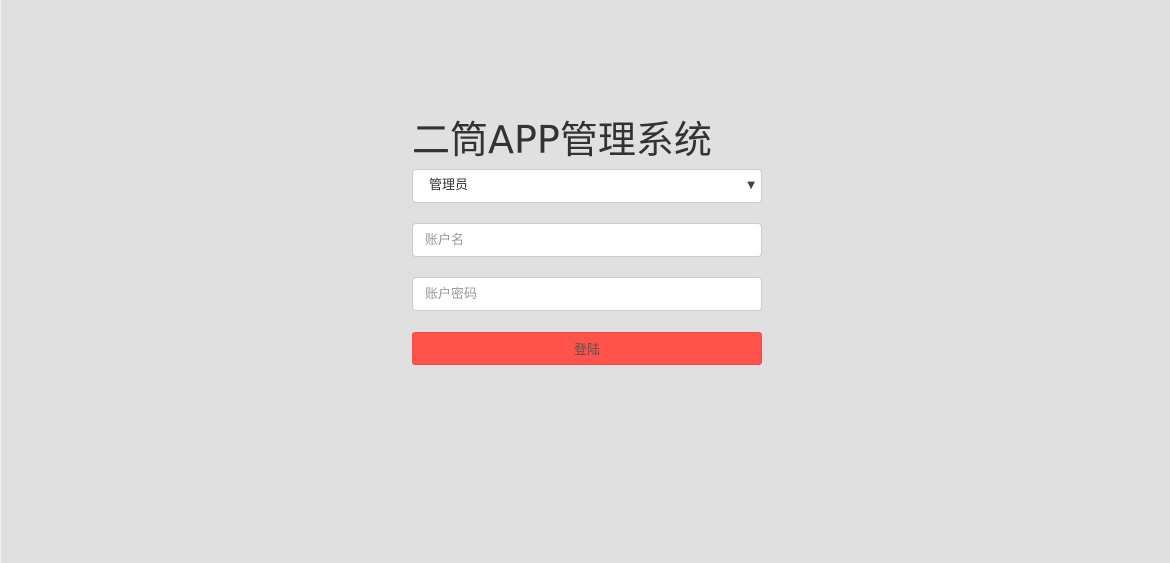  What do you see at coordinates (587, 348) in the screenshot?
I see `login-button: 登陆` at bounding box center [587, 348].